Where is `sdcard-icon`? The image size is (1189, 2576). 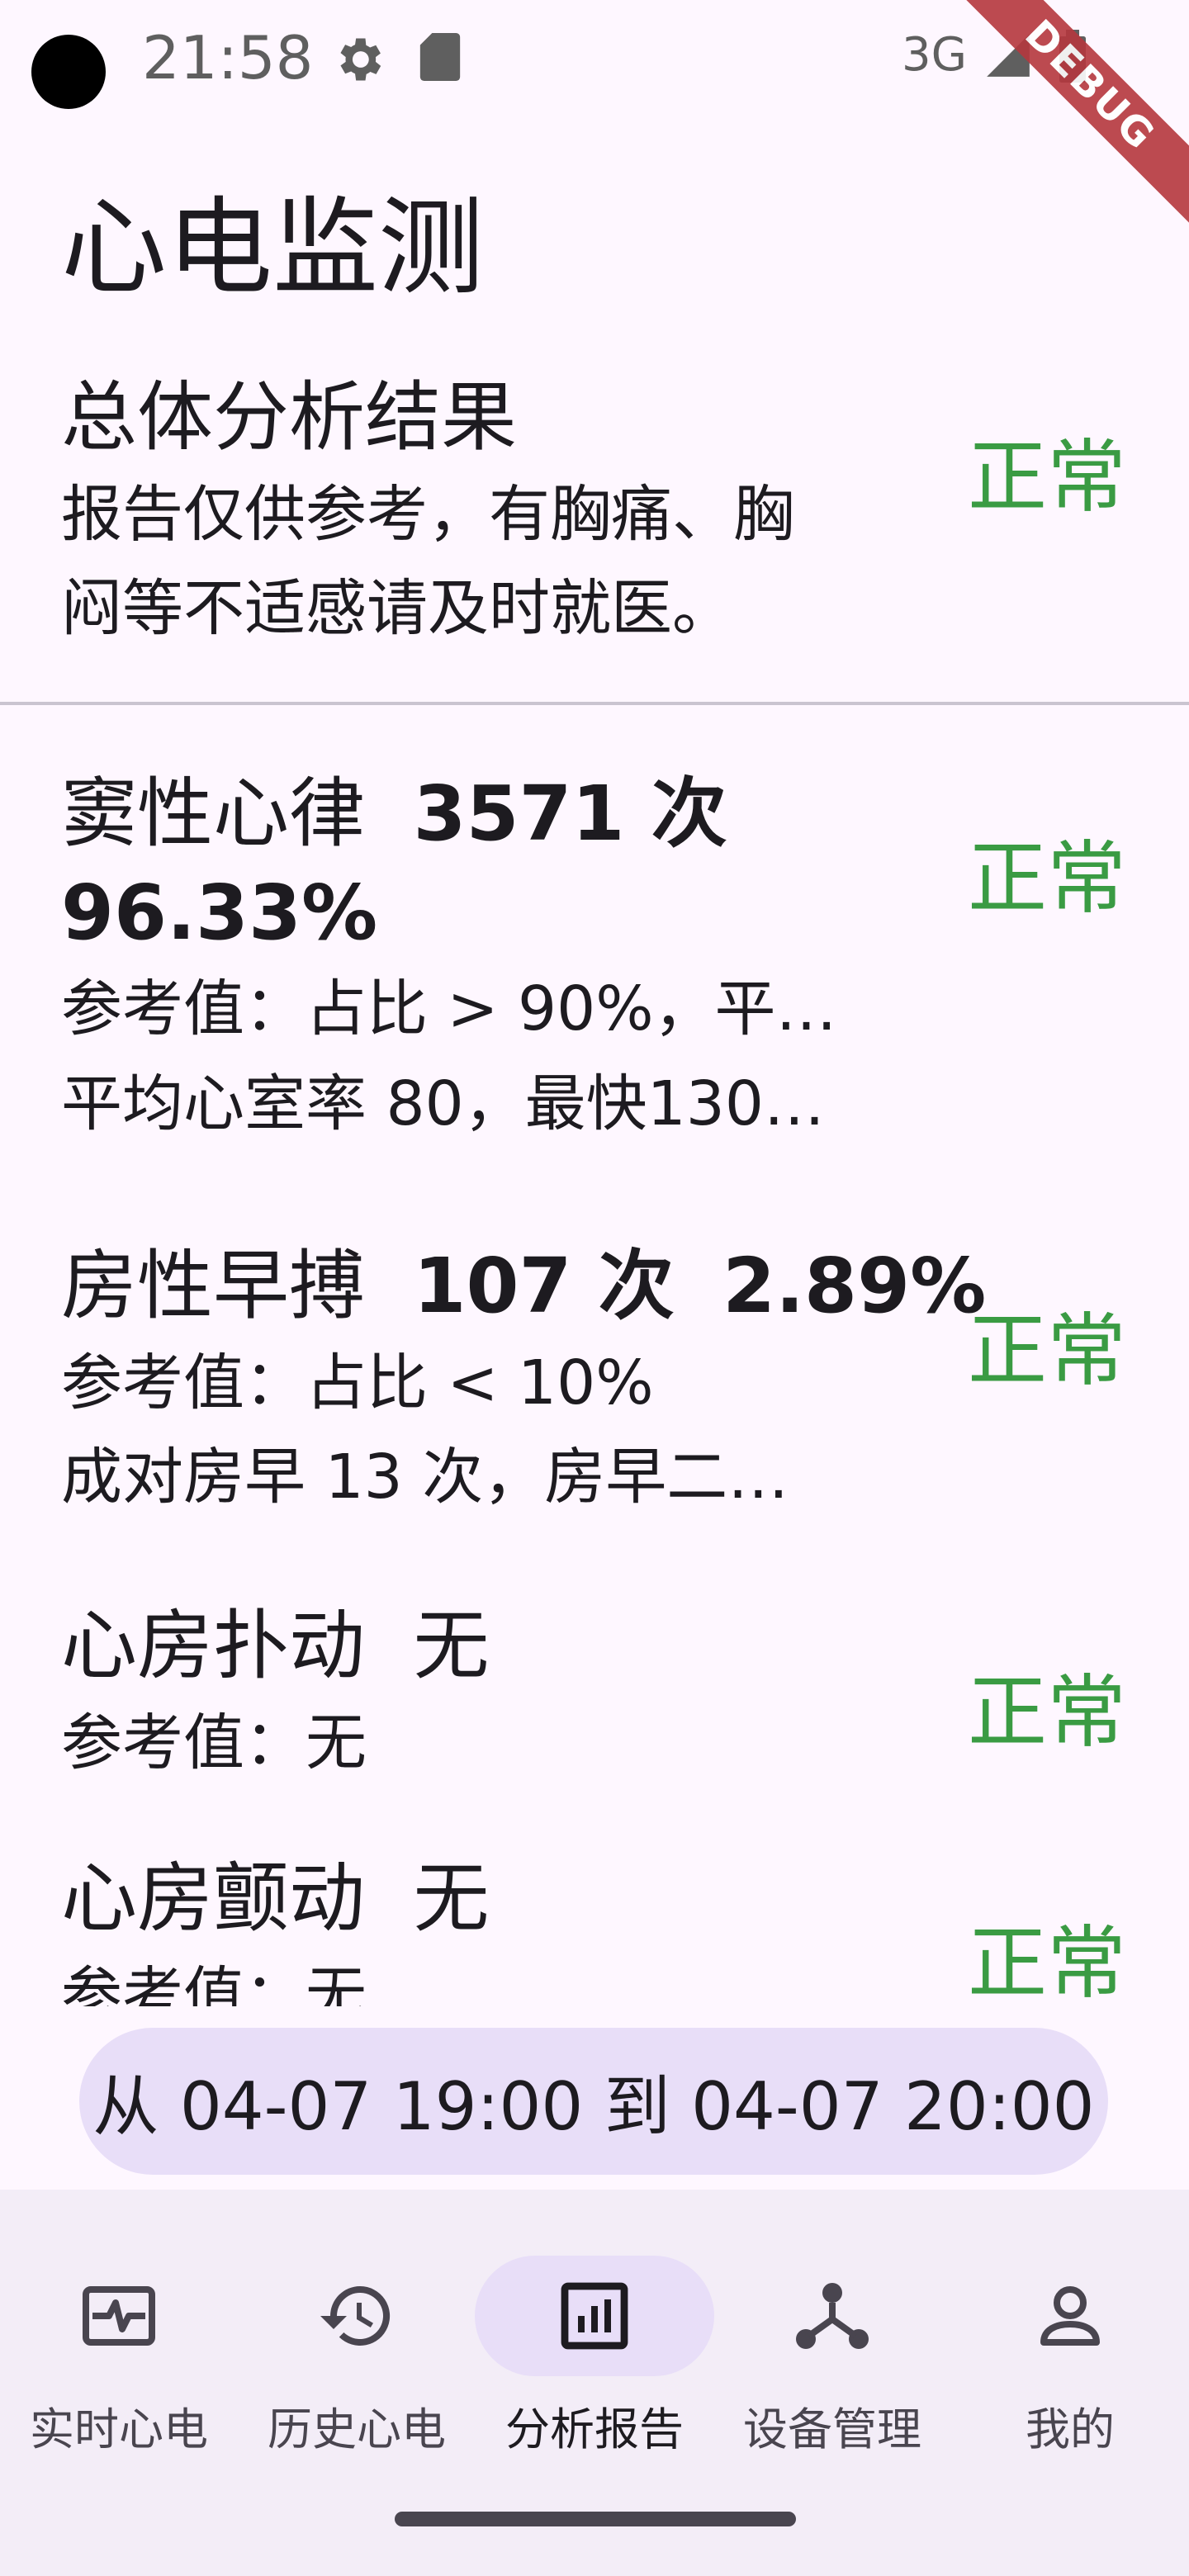
sdcard-icon is located at coordinates (440, 57).